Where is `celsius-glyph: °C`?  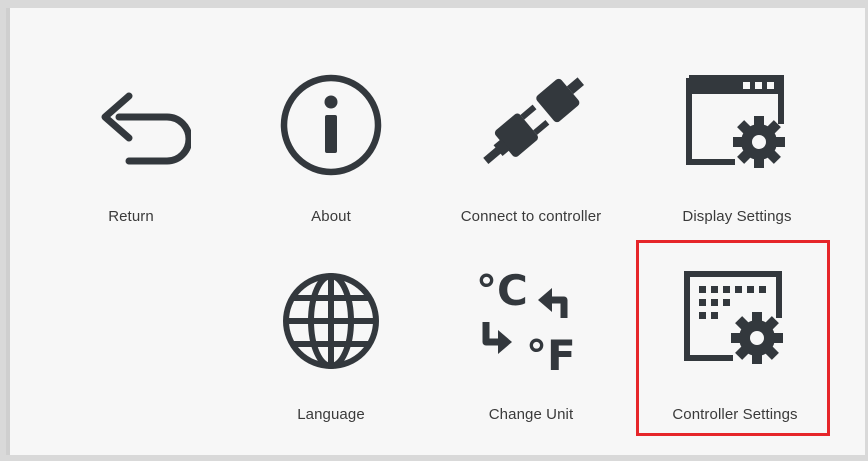 celsius-glyph: °C is located at coordinates (502, 290).